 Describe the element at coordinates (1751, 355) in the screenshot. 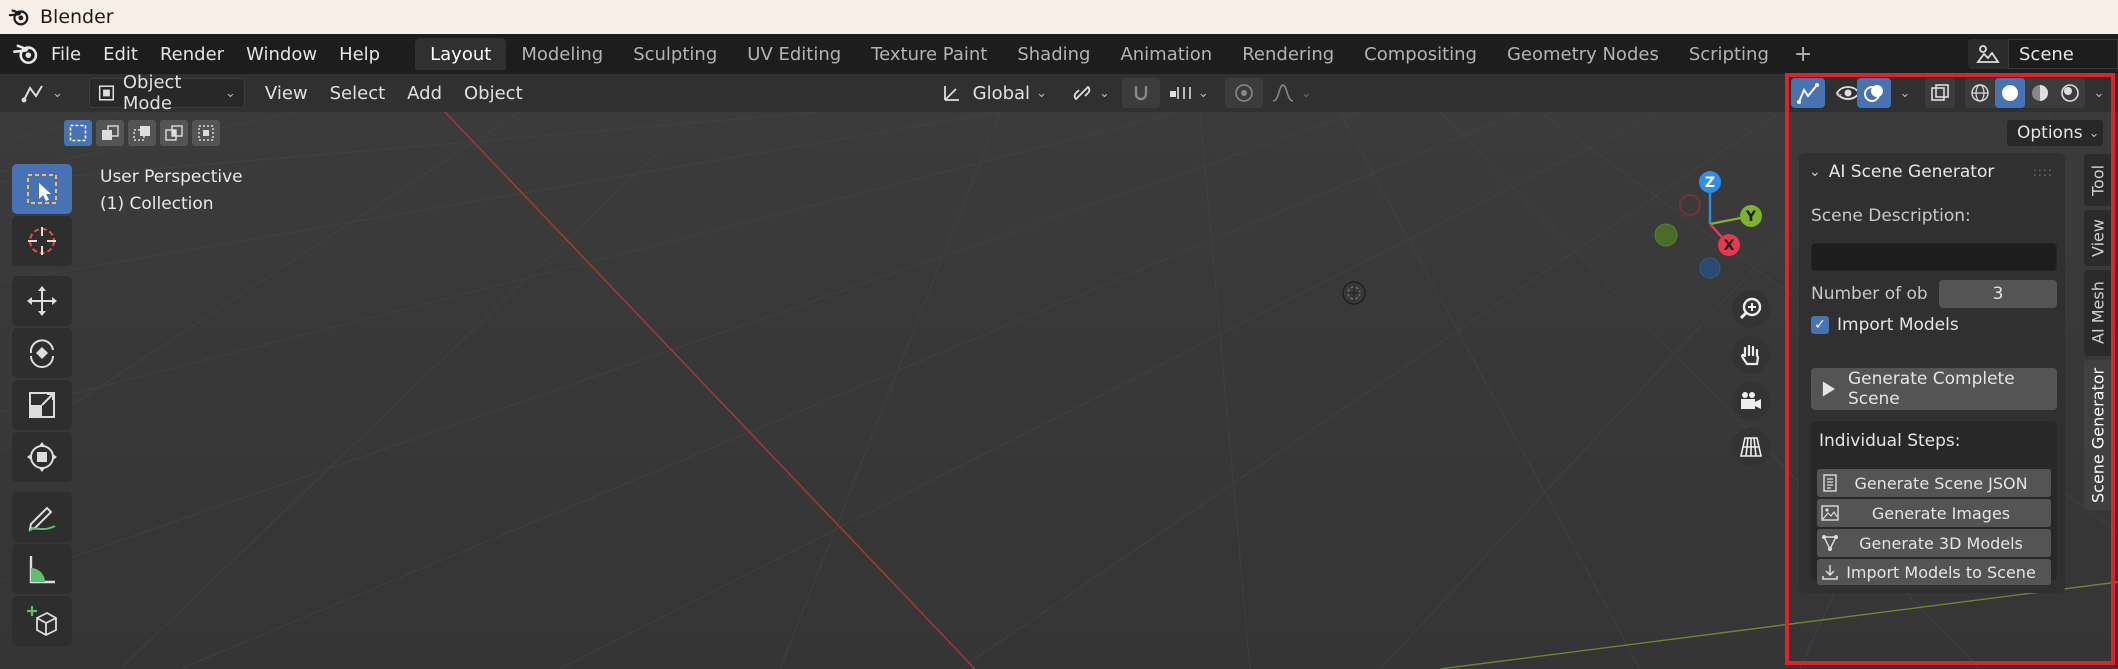

I see `pan-button` at that location.